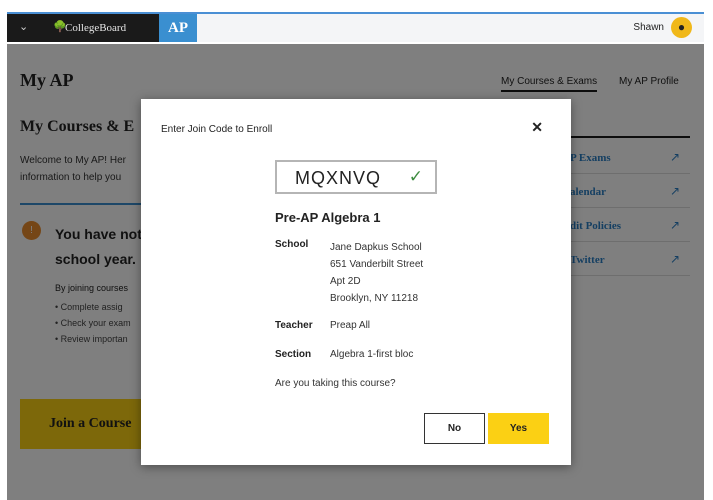  What do you see at coordinates (328, 217) in the screenshot?
I see `course-name: Pre-AP Algebra 1` at bounding box center [328, 217].